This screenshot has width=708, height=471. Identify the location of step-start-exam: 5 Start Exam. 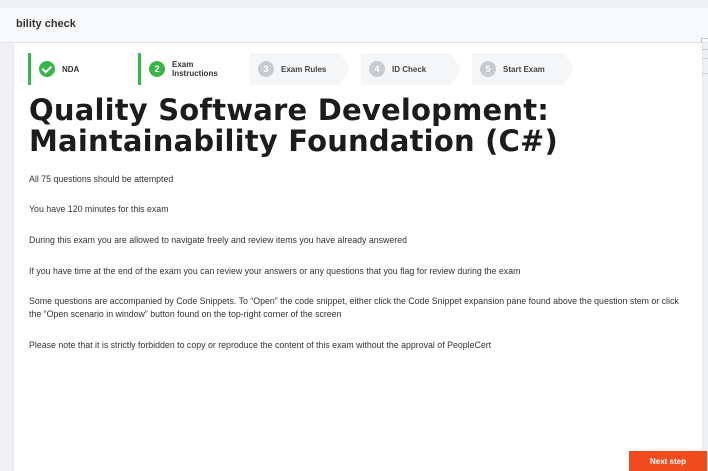
(523, 69).